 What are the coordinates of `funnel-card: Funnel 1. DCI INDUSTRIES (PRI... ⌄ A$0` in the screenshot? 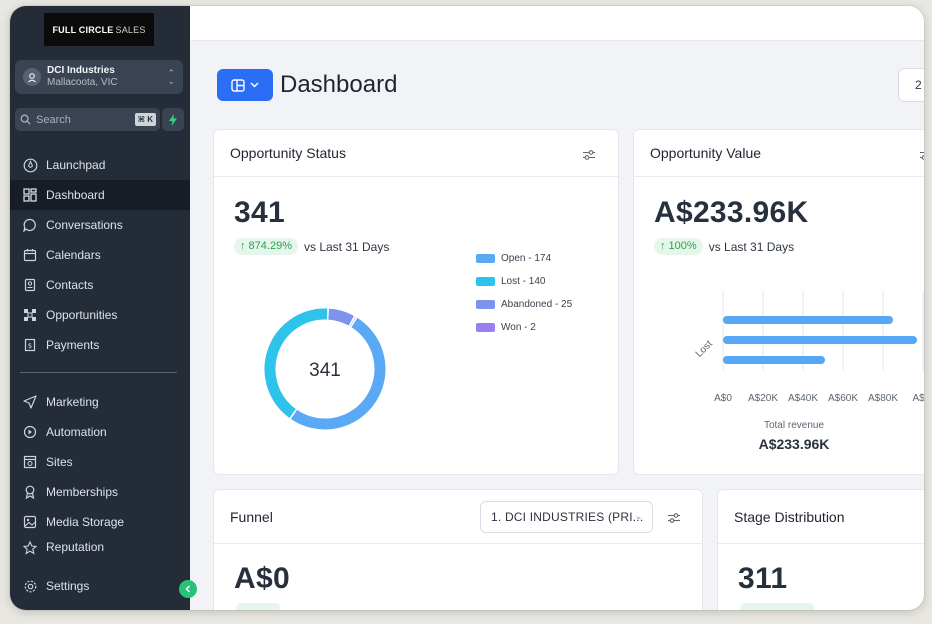 It's located at (458, 549).